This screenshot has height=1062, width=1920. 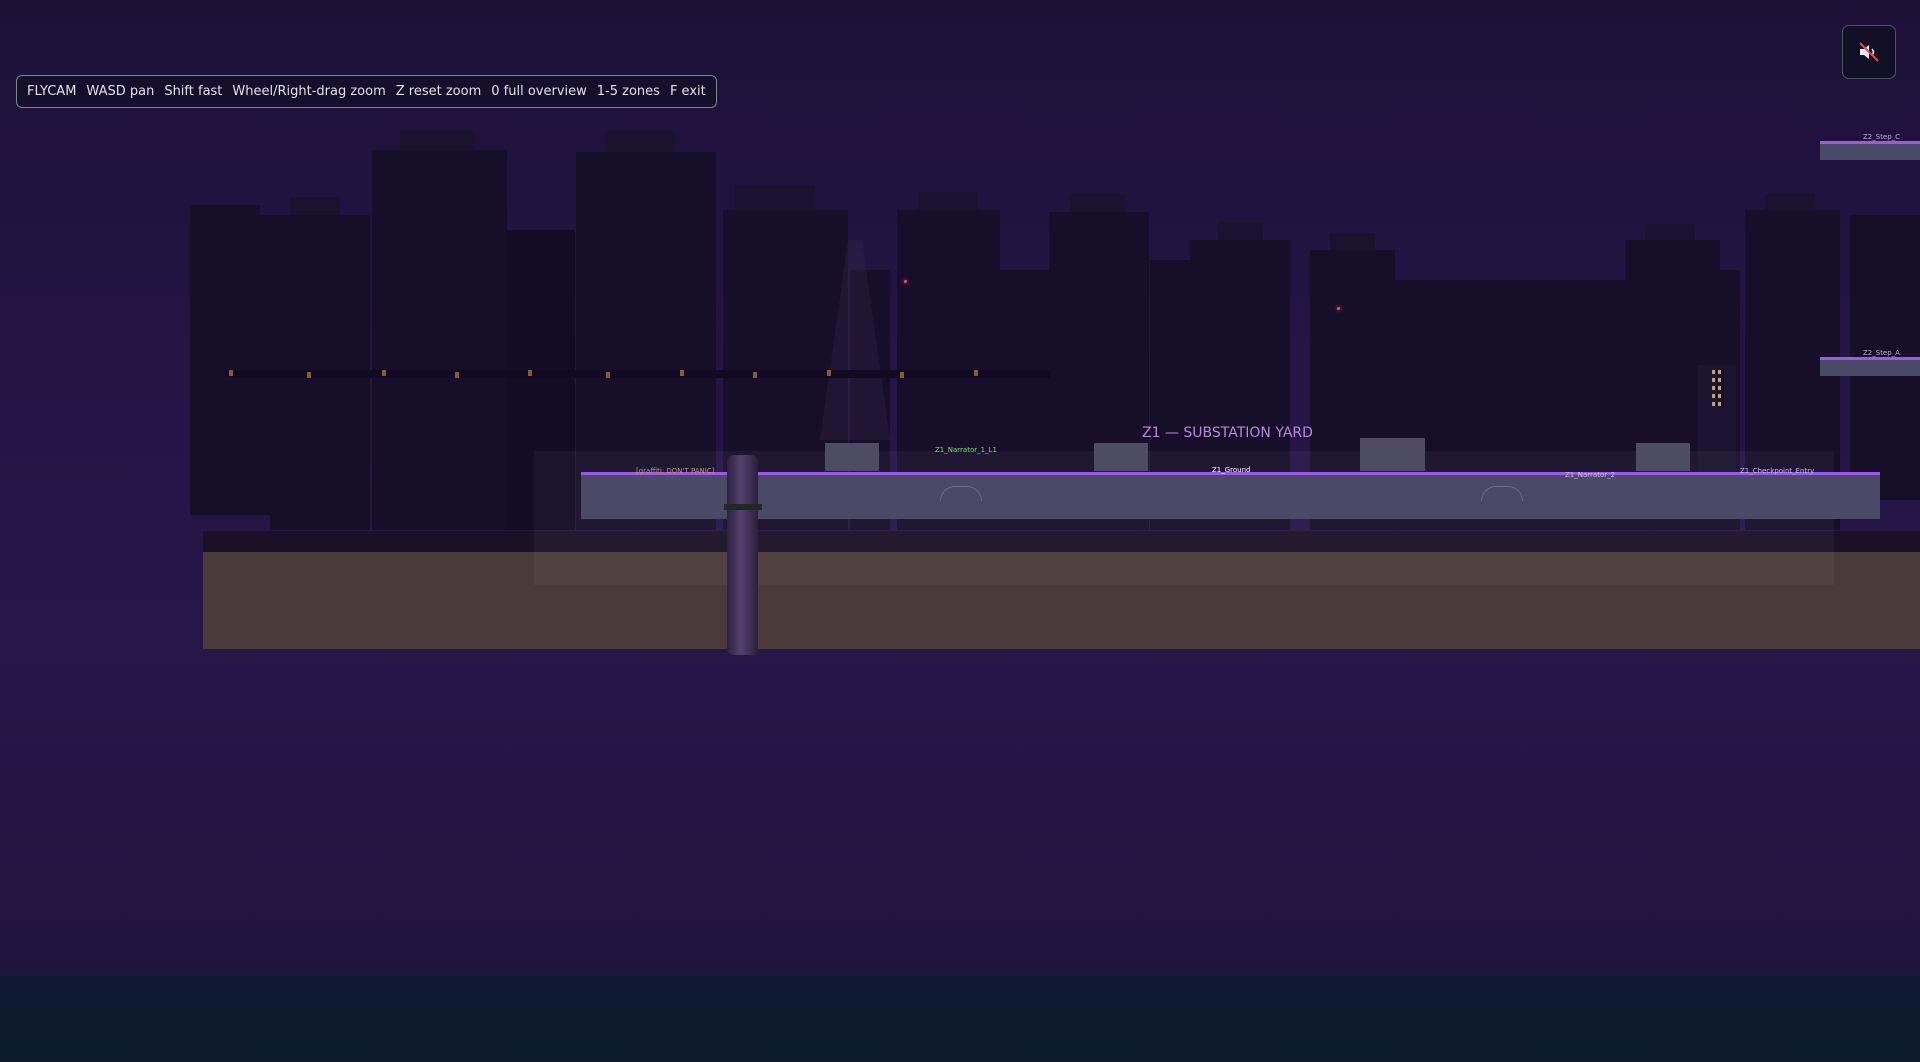 I want to click on step-c-platform, so click(x=1870, y=151).